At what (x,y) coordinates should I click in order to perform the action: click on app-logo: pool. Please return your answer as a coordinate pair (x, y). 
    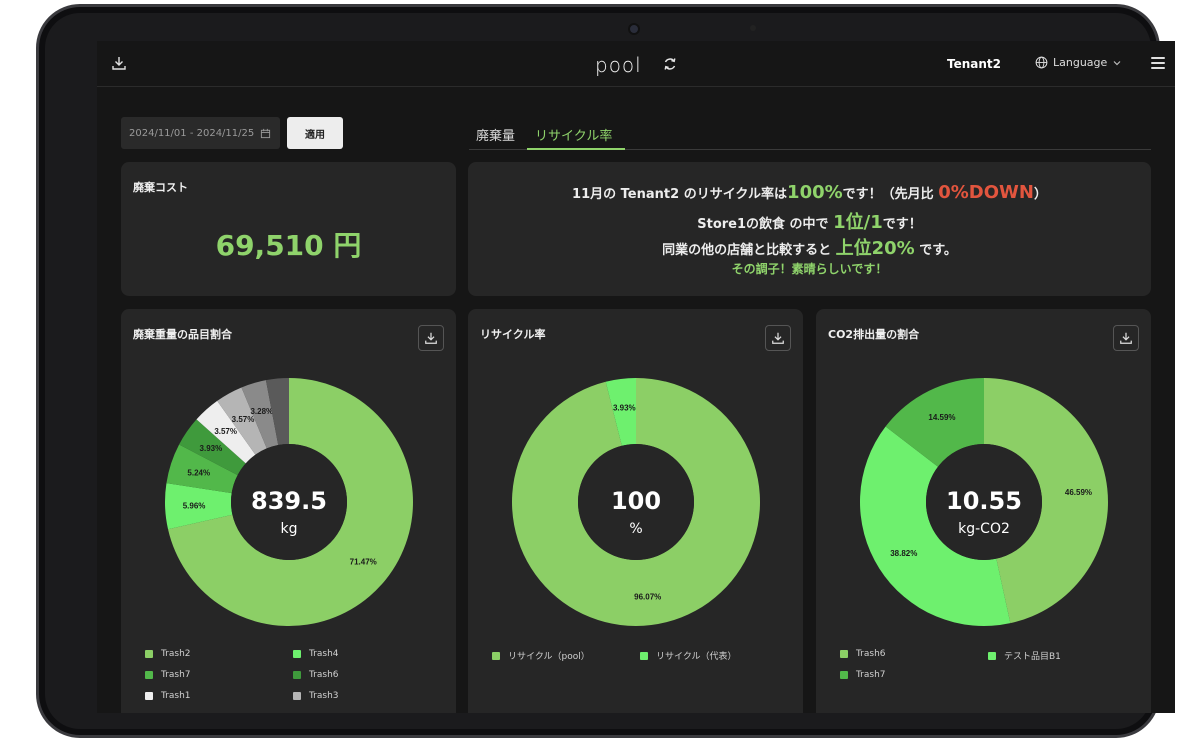
    Looking at the image, I should click on (618, 65).